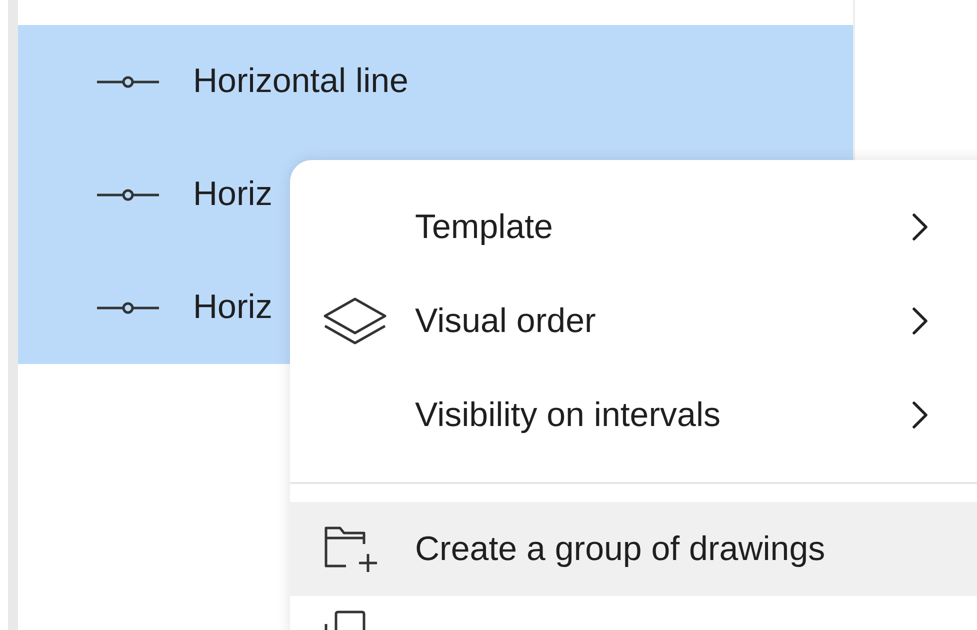  Describe the element at coordinates (633, 415) in the screenshot. I see `menu-item: Visibility on intervals` at that location.